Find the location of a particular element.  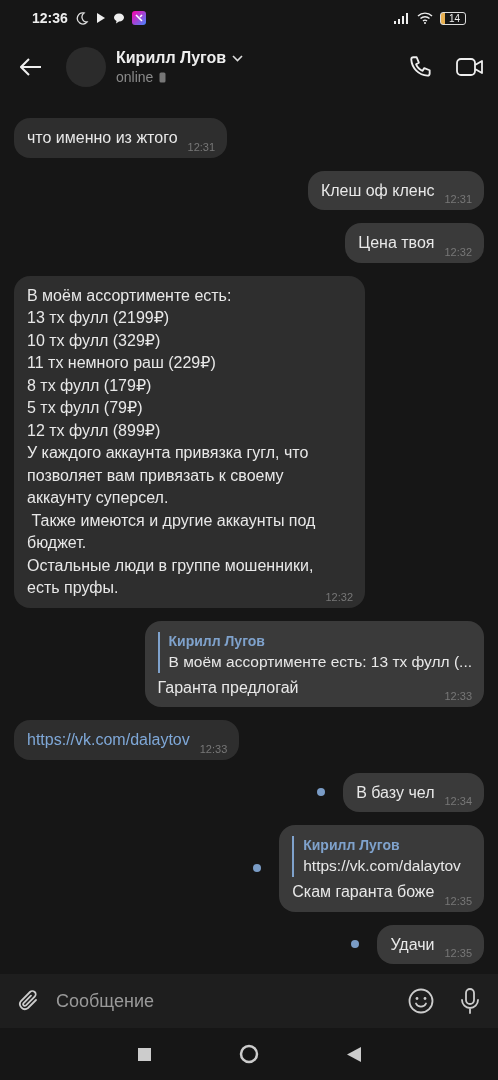

battery-indicator: 14 is located at coordinates (452, 18).